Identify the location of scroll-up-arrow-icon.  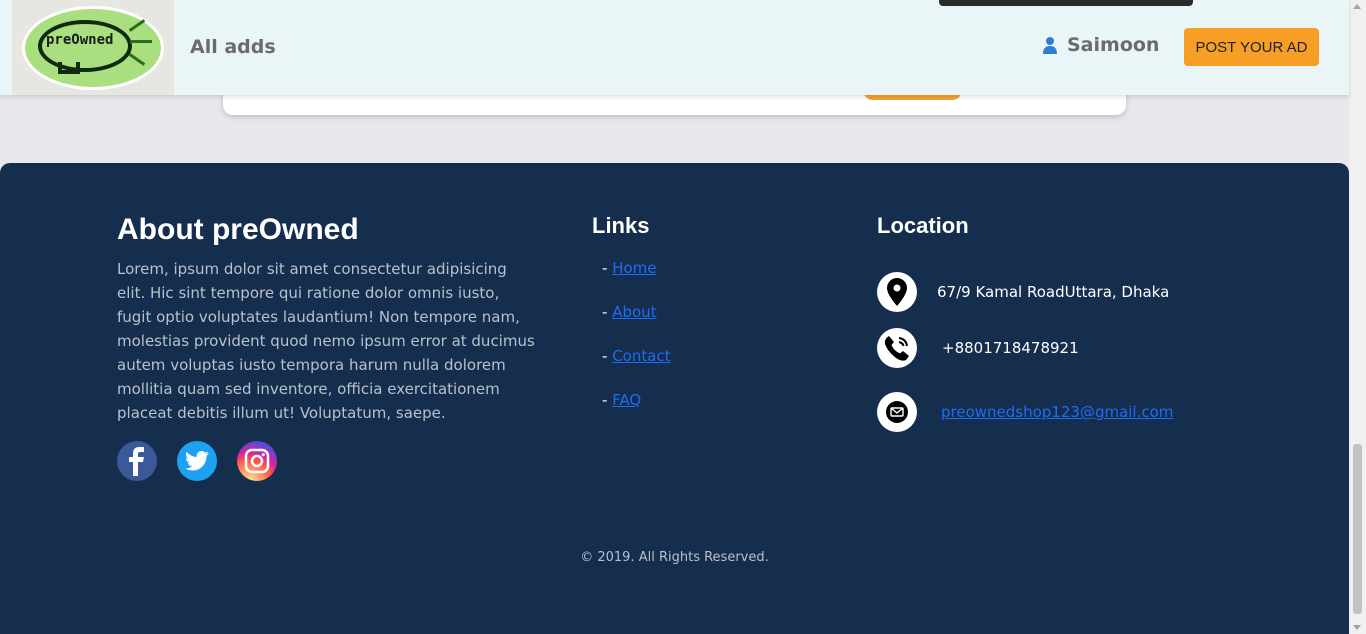
(1357, 6).